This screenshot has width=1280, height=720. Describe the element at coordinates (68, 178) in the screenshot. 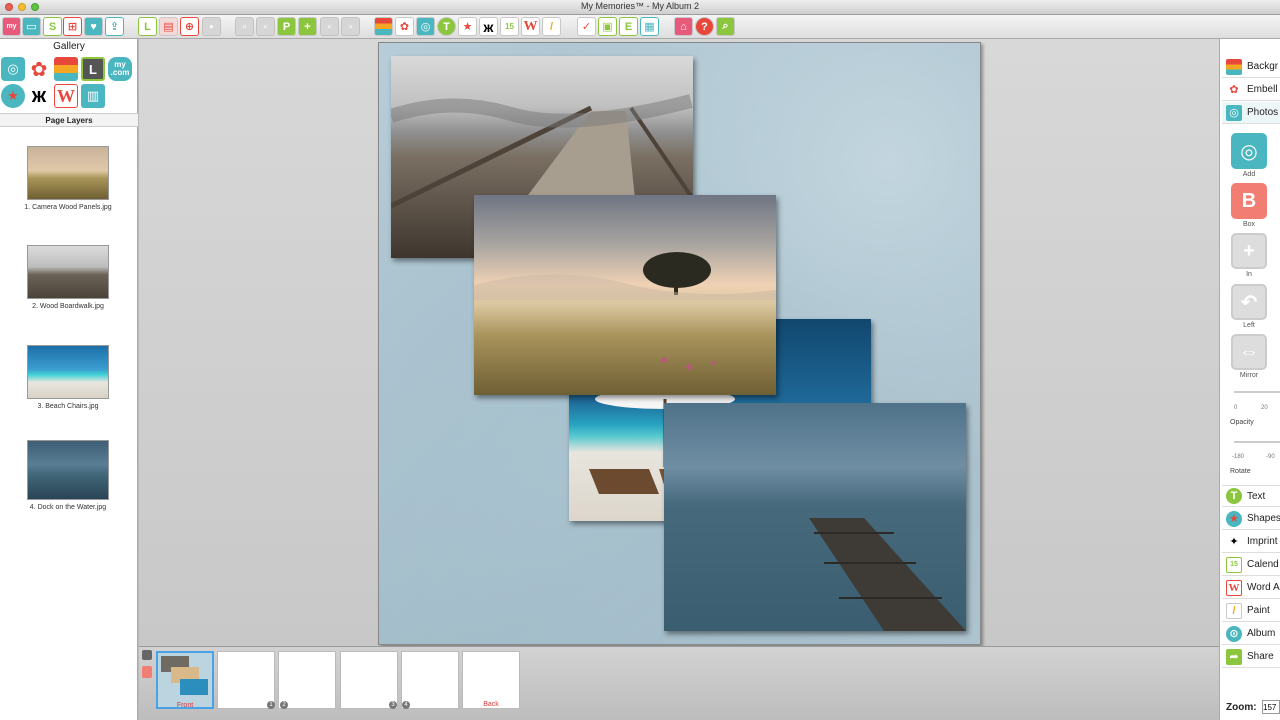

I see `layer-item: 1. Camera Wood Panels.jpg` at that location.